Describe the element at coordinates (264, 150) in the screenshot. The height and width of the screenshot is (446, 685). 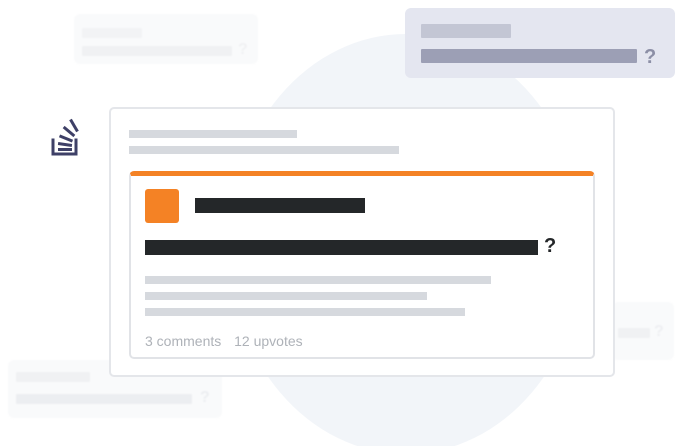
I see `placeholder-subheading` at that location.